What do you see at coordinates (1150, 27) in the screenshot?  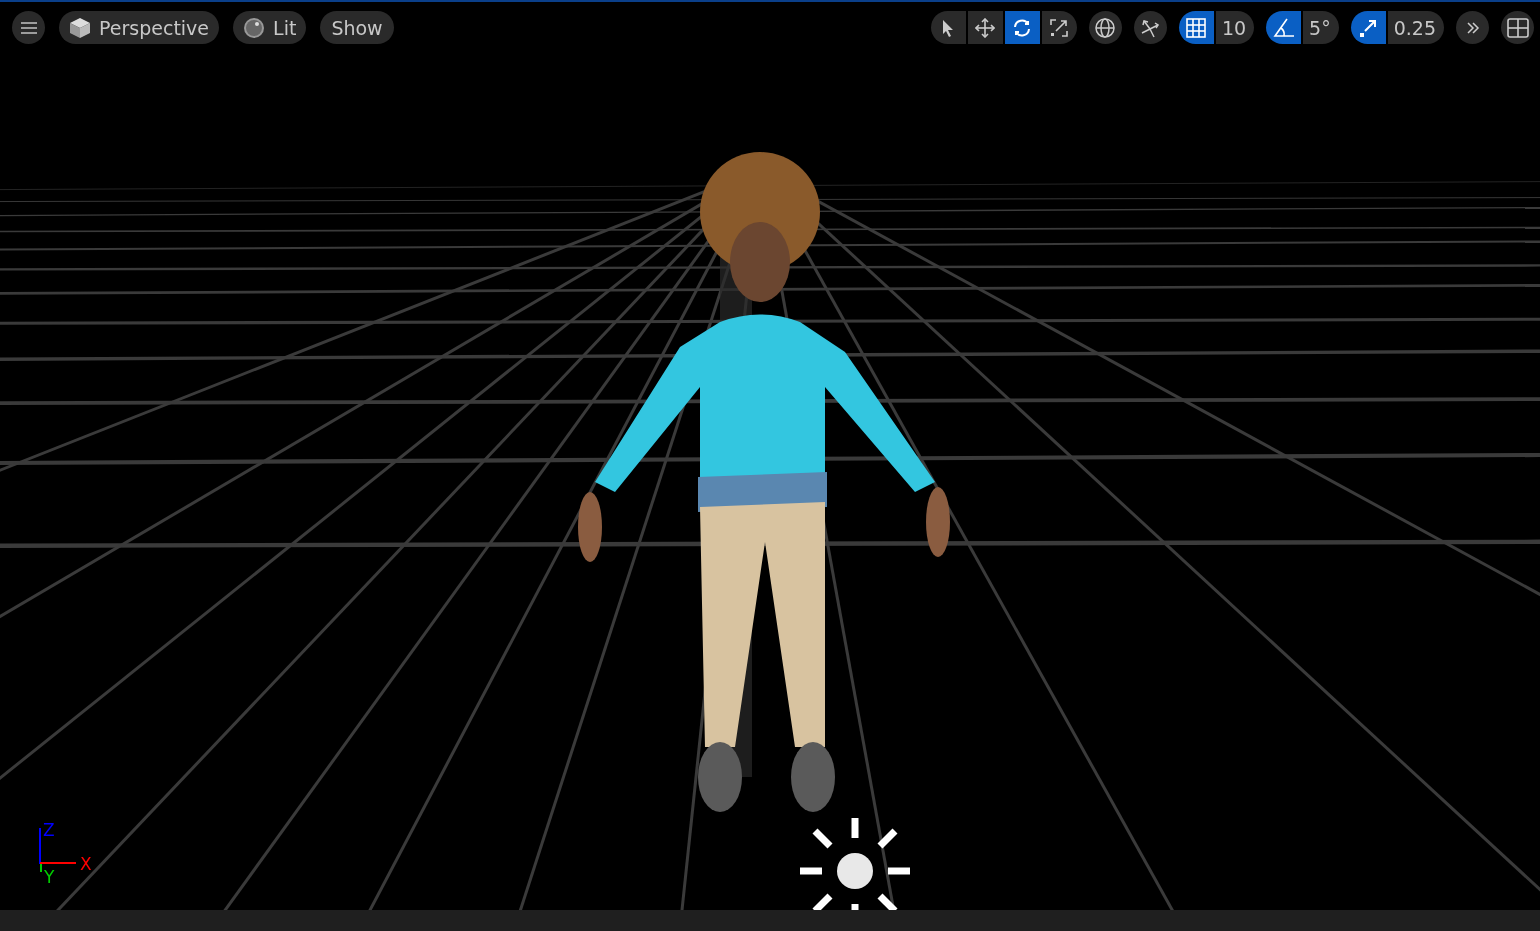 I see `surface-snap-button` at bounding box center [1150, 27].